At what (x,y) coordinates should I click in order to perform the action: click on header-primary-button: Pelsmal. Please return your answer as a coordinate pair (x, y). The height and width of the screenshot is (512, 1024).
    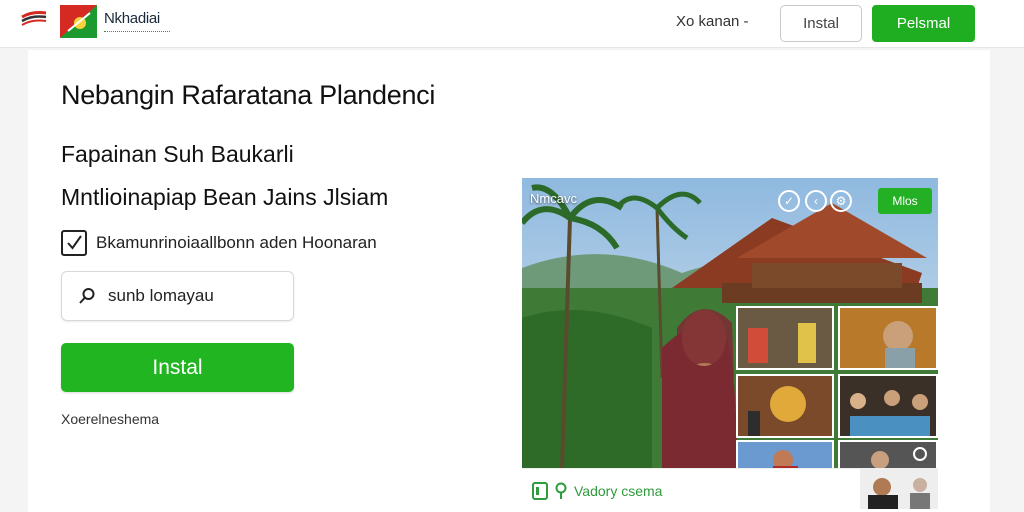
    Looking at the image, I should click on (923, 23).